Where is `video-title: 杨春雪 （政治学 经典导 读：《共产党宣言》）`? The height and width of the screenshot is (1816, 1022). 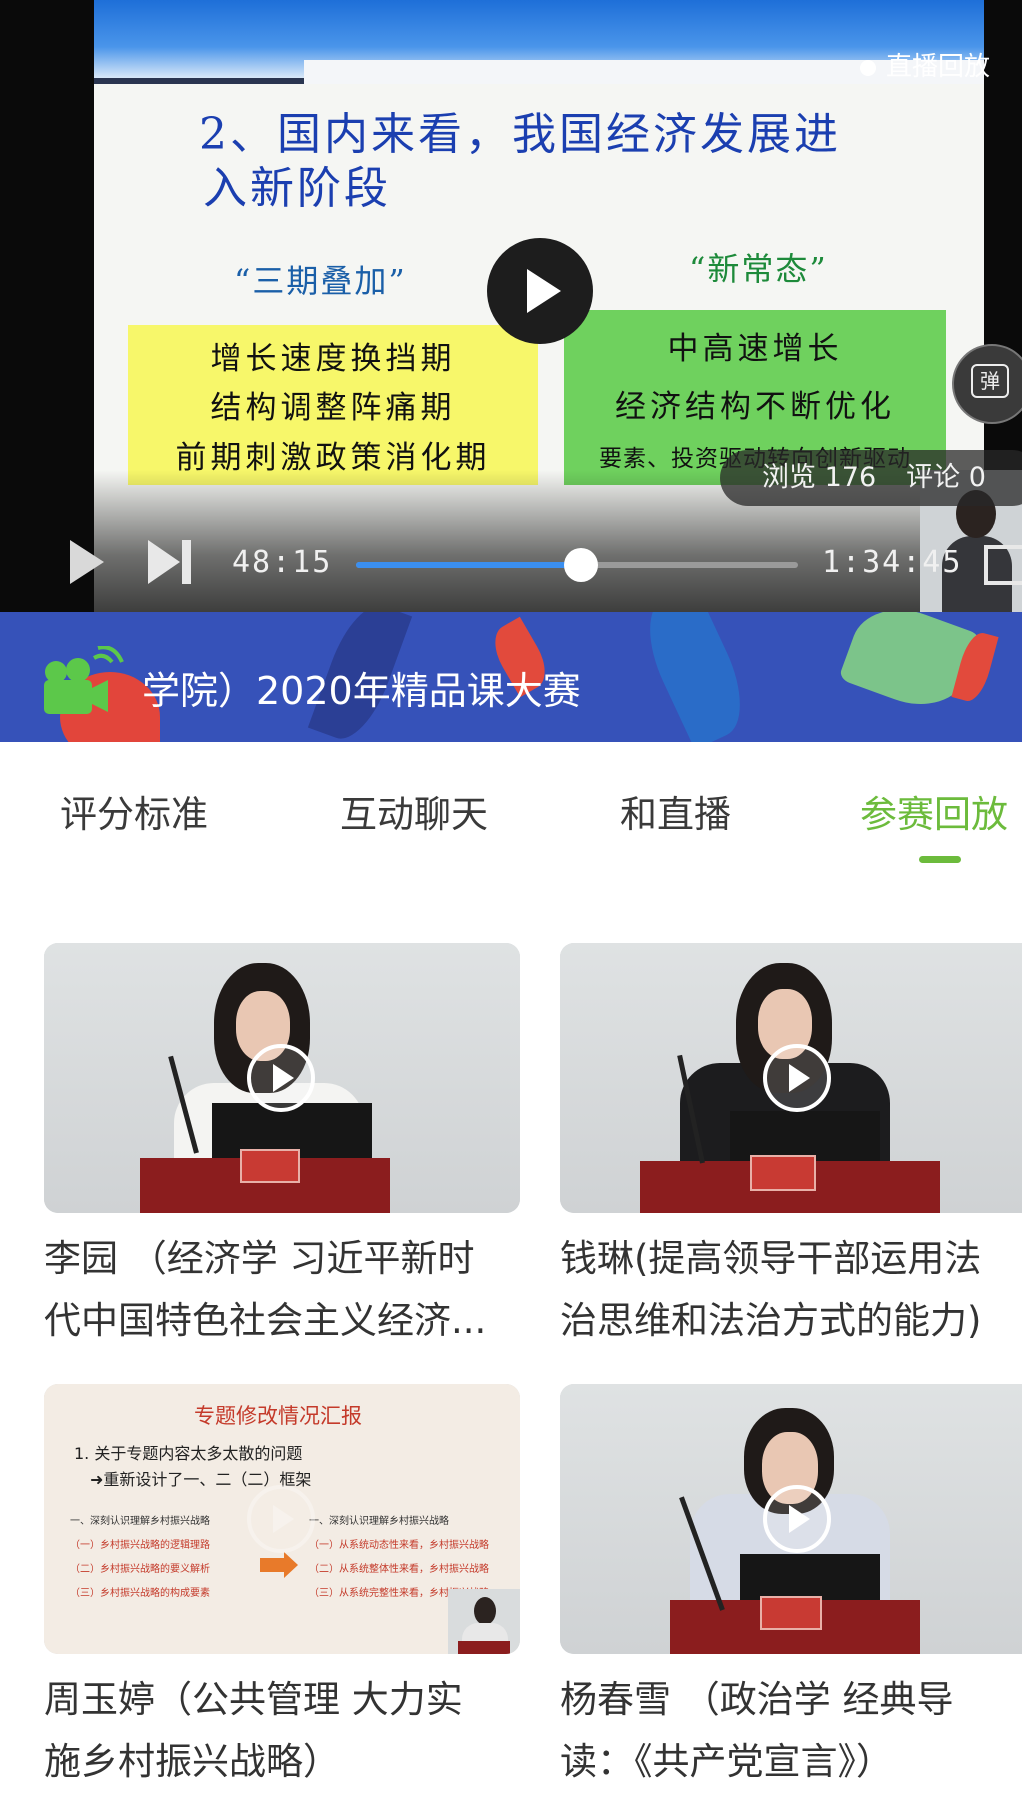 video-title: 杨春雪 （政治学 经典导 读：《共产党宣言》） is located at coordinates (791, 1731).